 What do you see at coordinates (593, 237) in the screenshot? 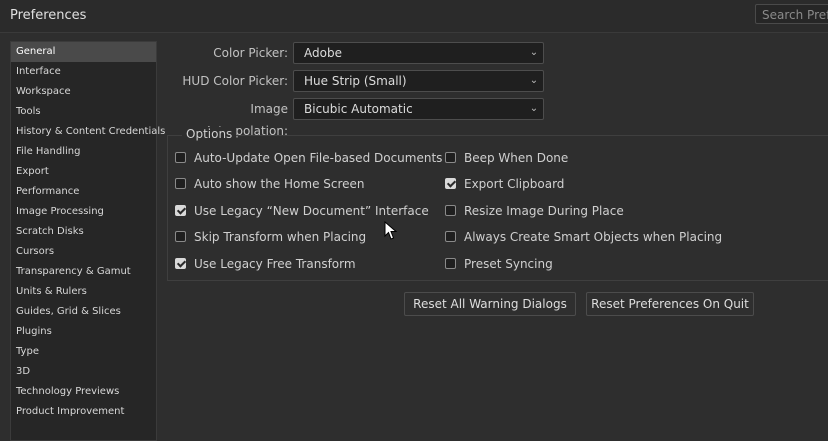
I see `checkbox-label: Always Create Smart Objects when Placing` at bounding box center [593, 237].